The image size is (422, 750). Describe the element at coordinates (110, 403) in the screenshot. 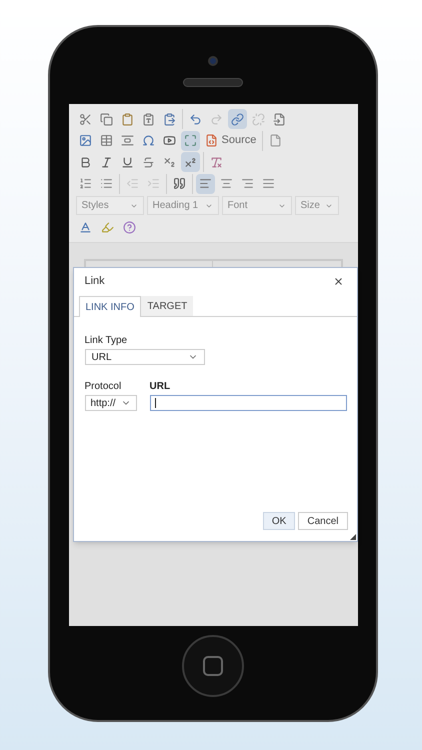

I see `protocol-select: http://` at that location.